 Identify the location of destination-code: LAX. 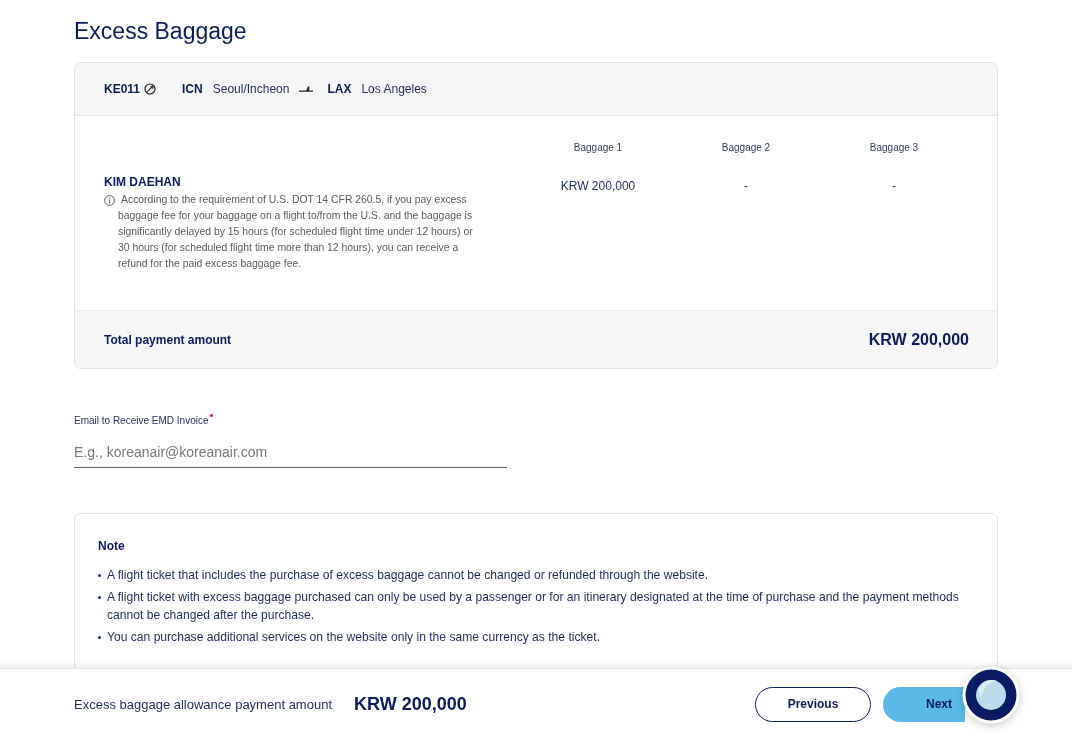
(339, 89).